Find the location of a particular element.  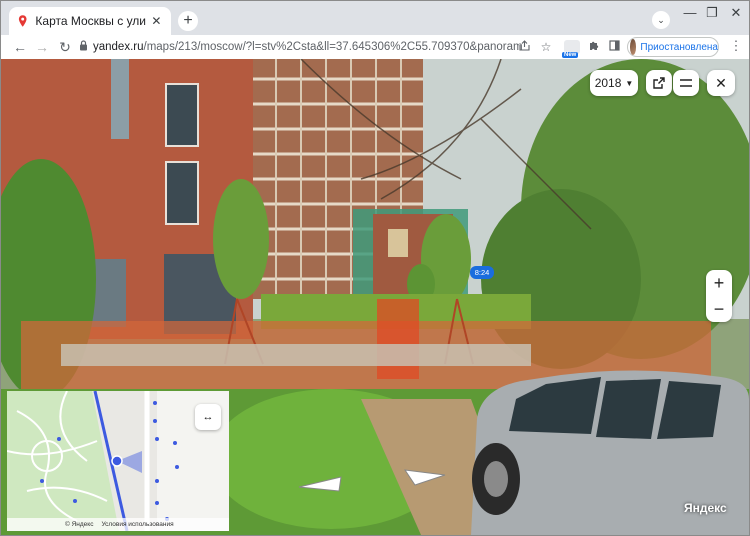

yandex-logo: Яндекс is located at coordinates (705, 508).